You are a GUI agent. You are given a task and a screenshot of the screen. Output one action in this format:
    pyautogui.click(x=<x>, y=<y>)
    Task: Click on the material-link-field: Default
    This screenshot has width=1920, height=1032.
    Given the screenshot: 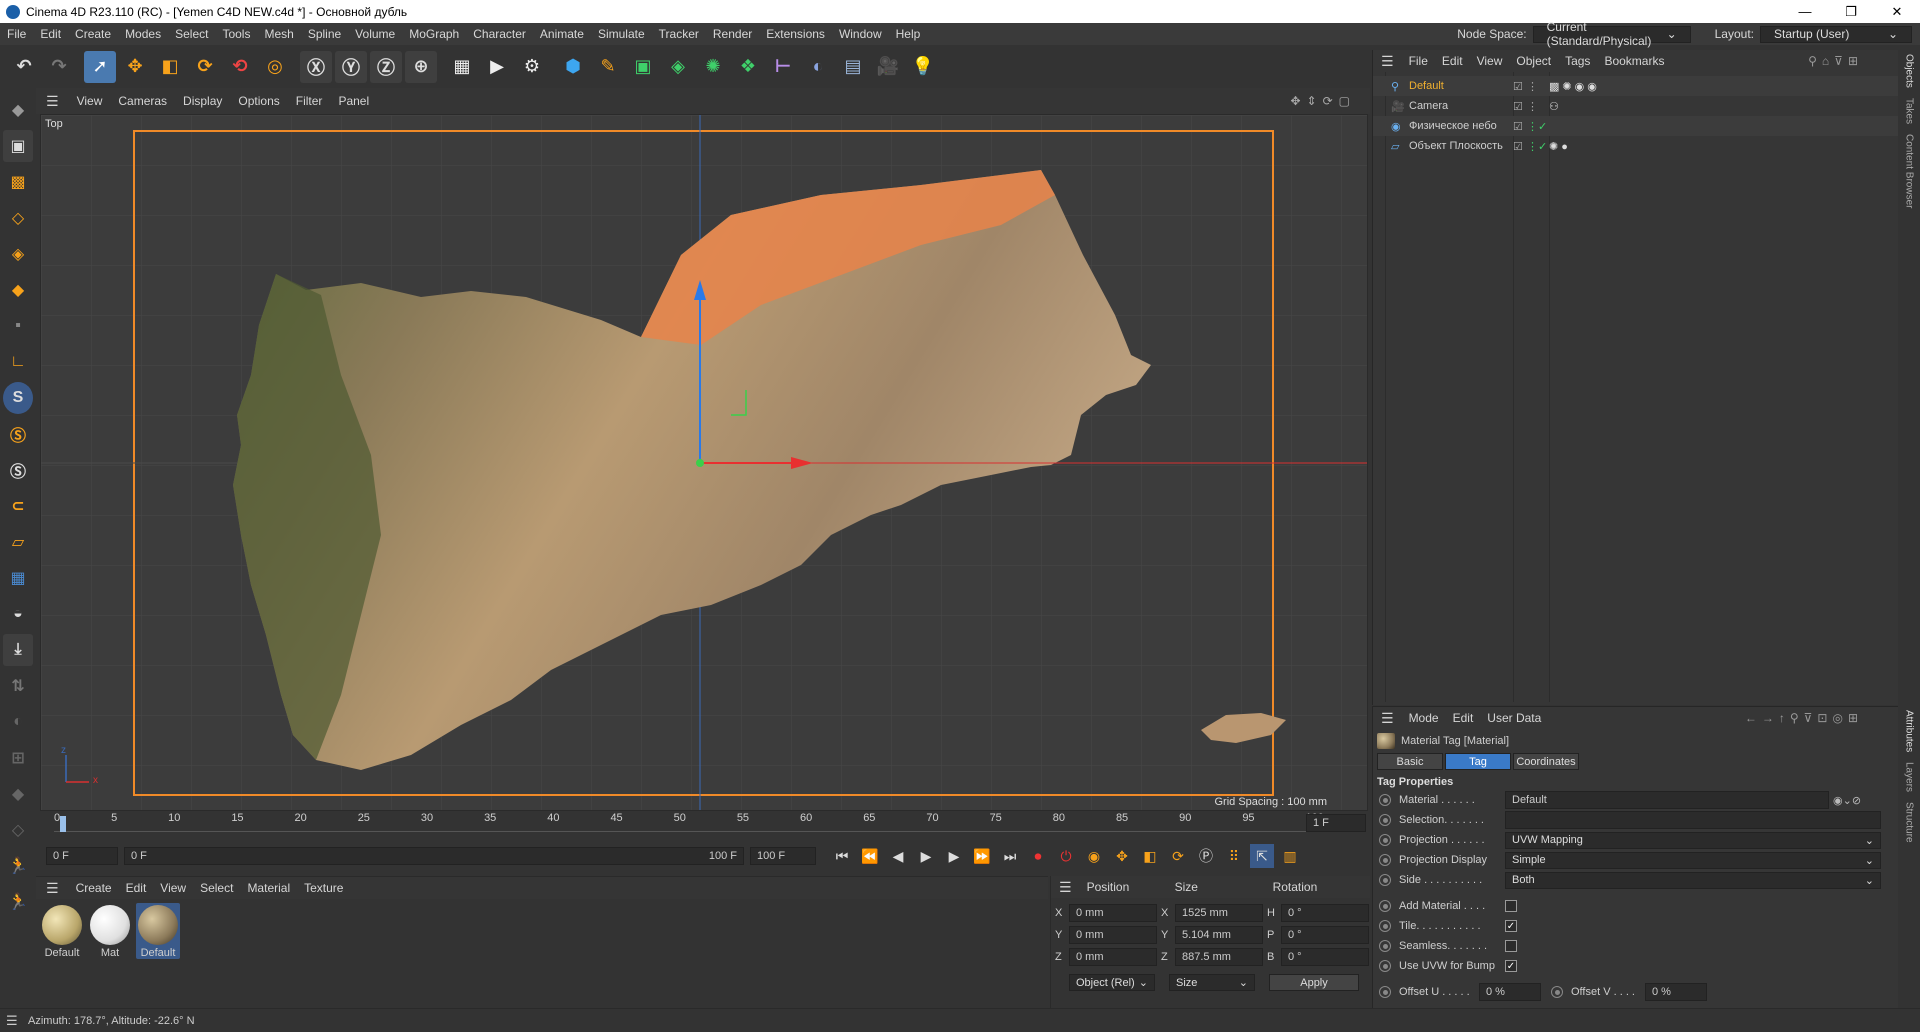 What is the action you would take?
    pyautogui.click(x=1667, y=800)
    